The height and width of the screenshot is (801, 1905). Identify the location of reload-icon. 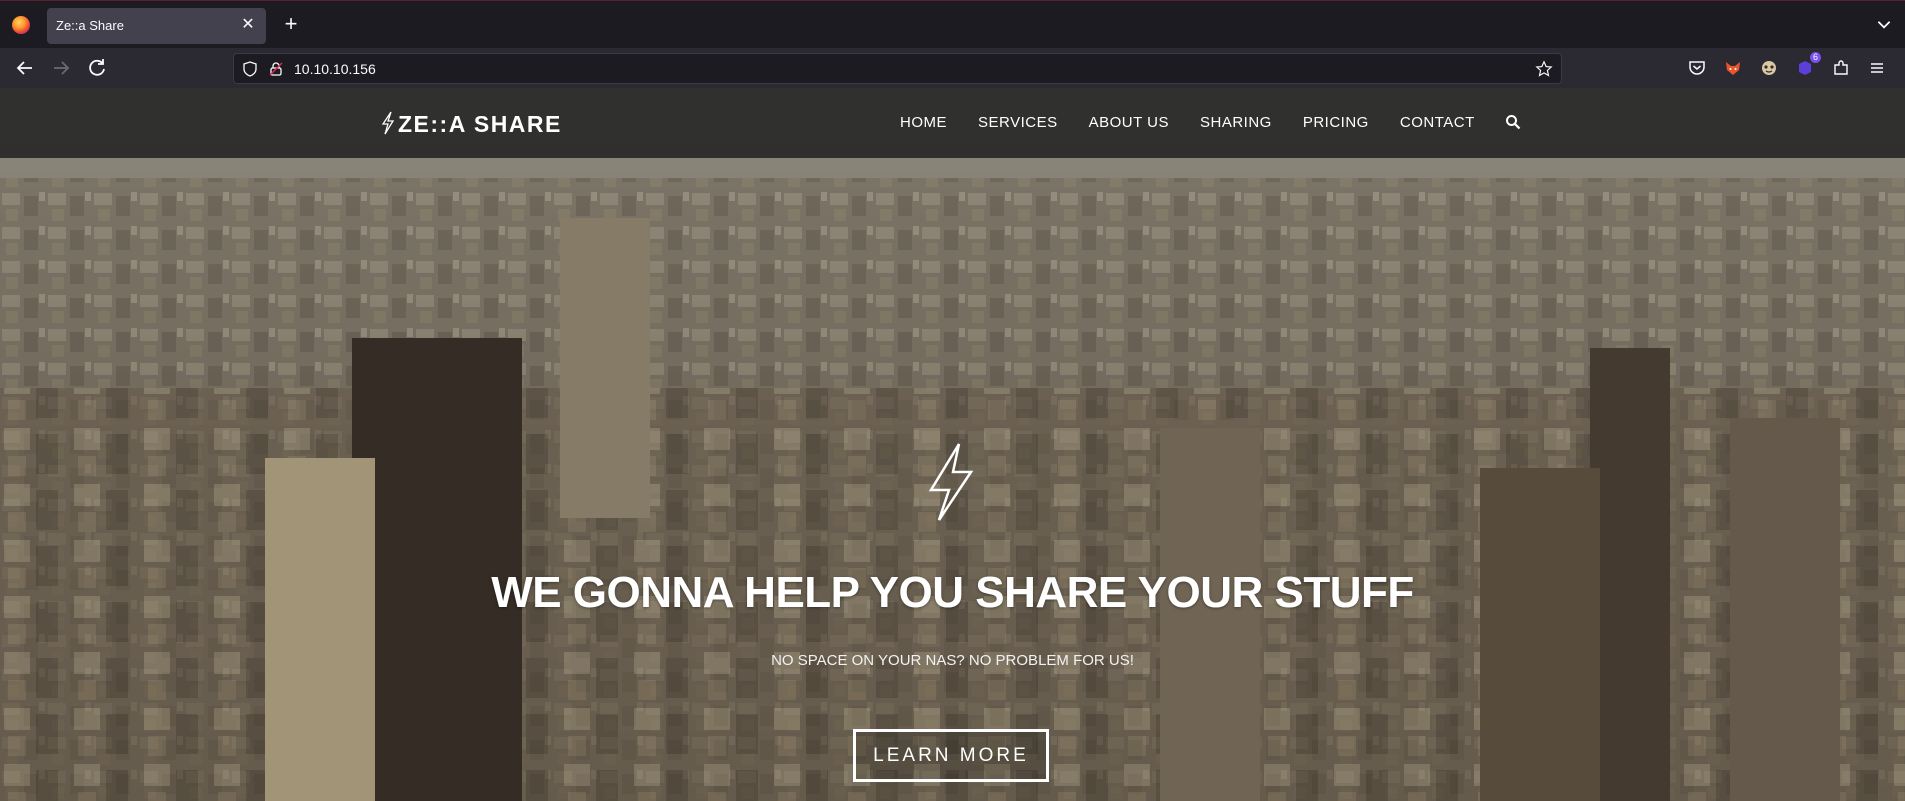
(97, 68).